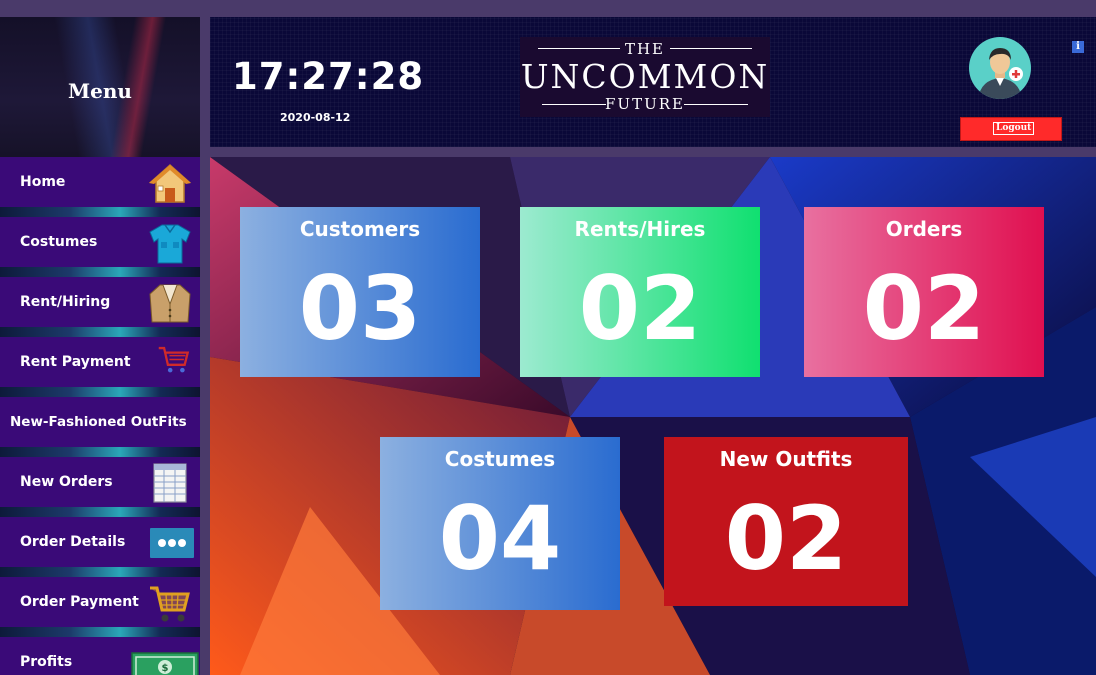  Describe the element at coordinates (43, 182) in the screenshot. I see `sidebar-item-label: Home` at that location.